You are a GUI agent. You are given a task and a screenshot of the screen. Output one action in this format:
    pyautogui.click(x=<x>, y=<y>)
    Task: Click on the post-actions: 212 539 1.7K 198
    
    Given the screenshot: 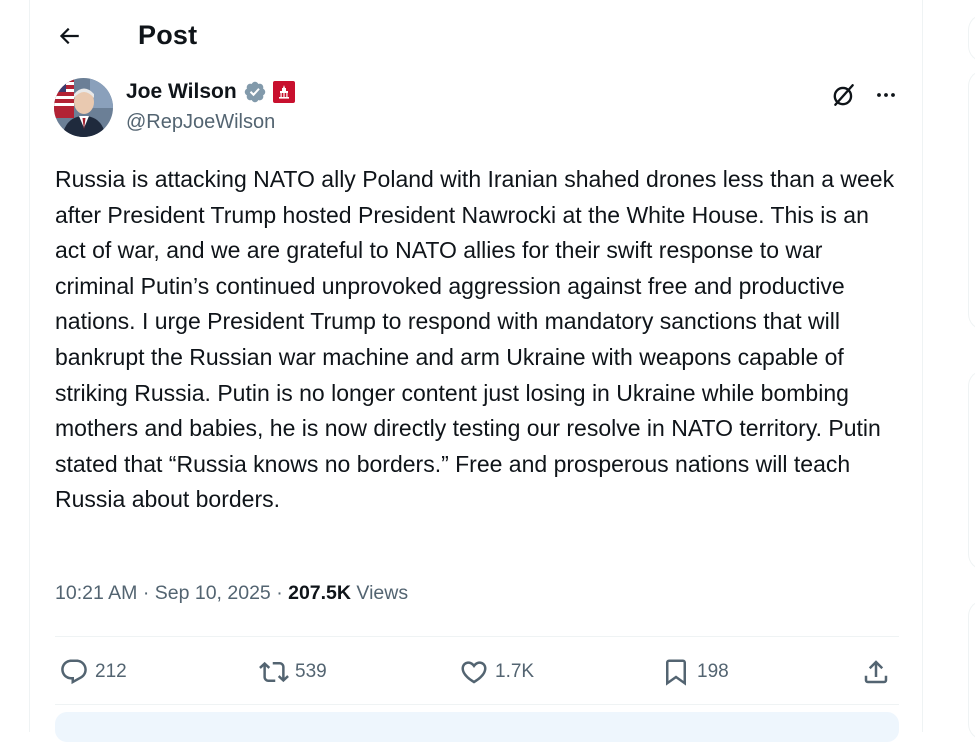 What is the action you would take?
    pyautogui.click(x=477, y=672)
    